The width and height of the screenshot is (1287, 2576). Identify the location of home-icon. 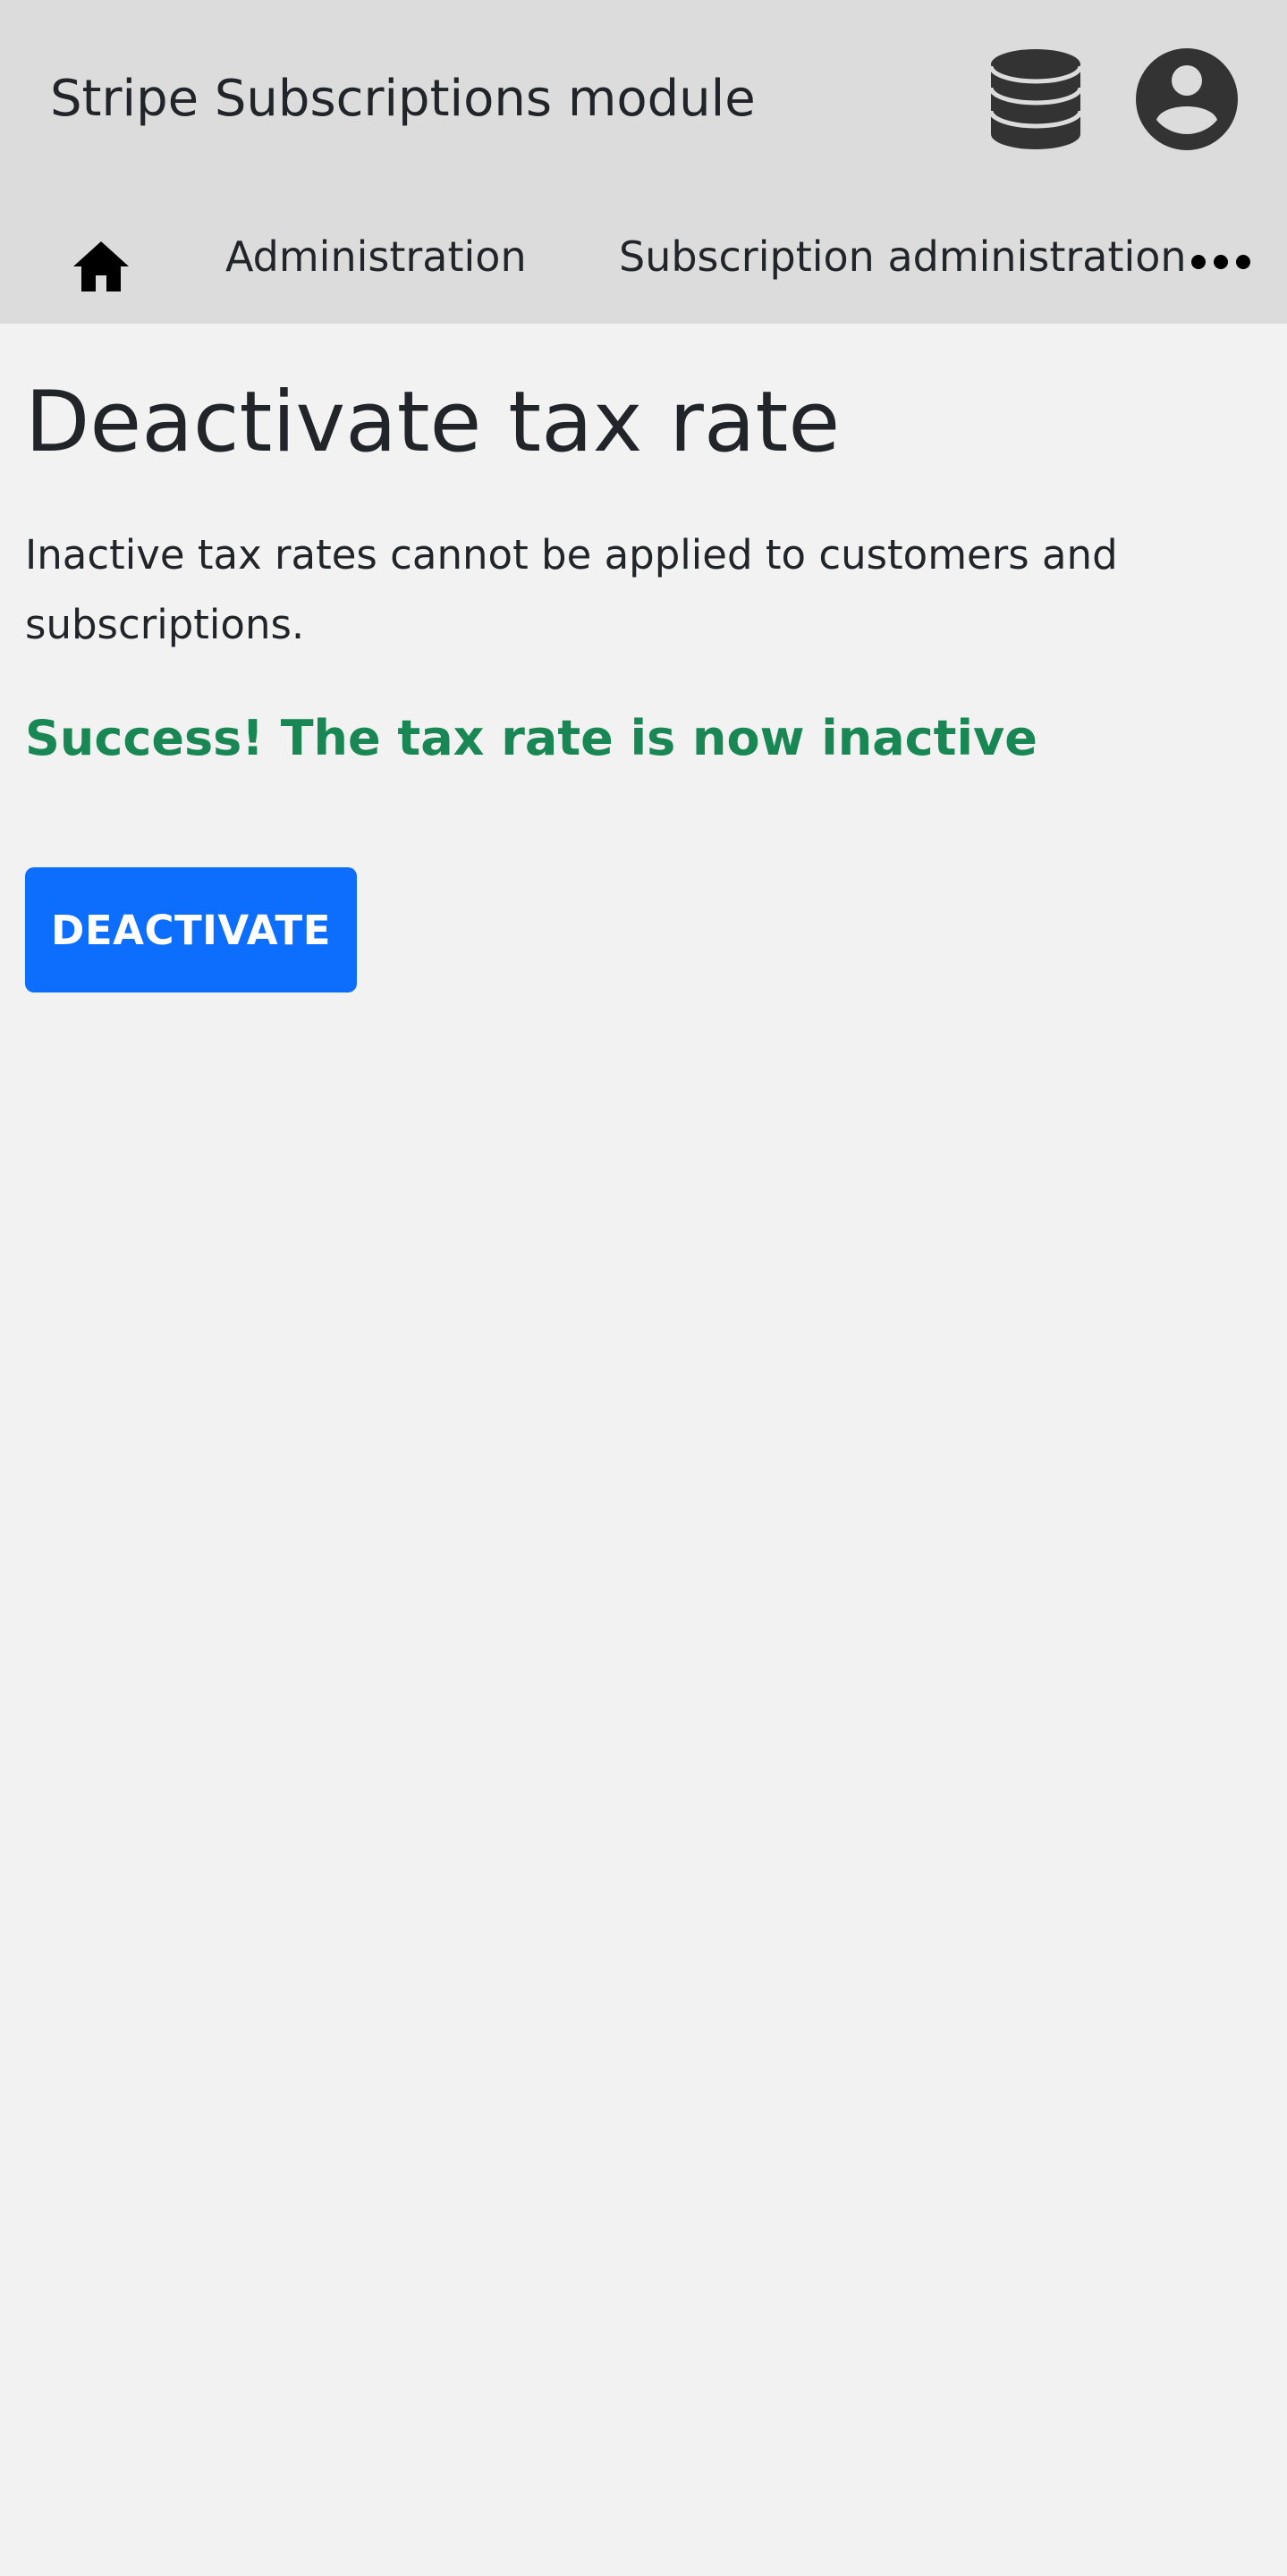
(101, 267).